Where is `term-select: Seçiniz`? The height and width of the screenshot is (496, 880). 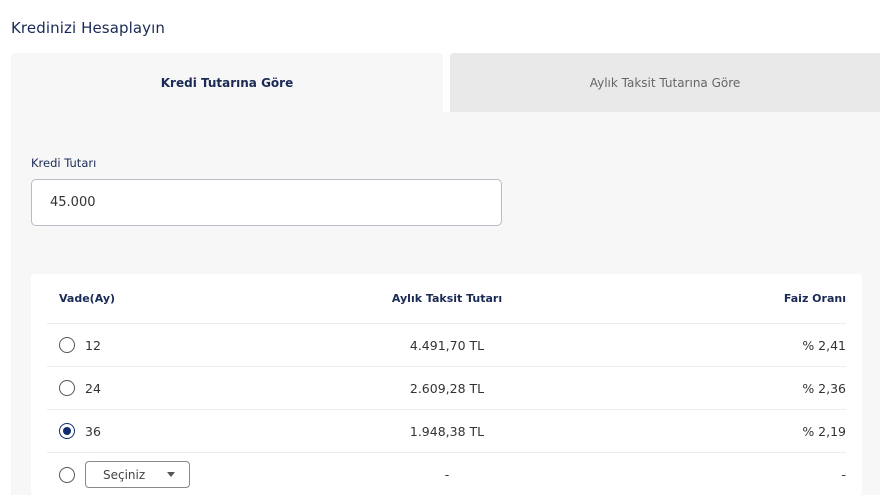
term-select: Seçiniz is located at coordinates (137, 474).